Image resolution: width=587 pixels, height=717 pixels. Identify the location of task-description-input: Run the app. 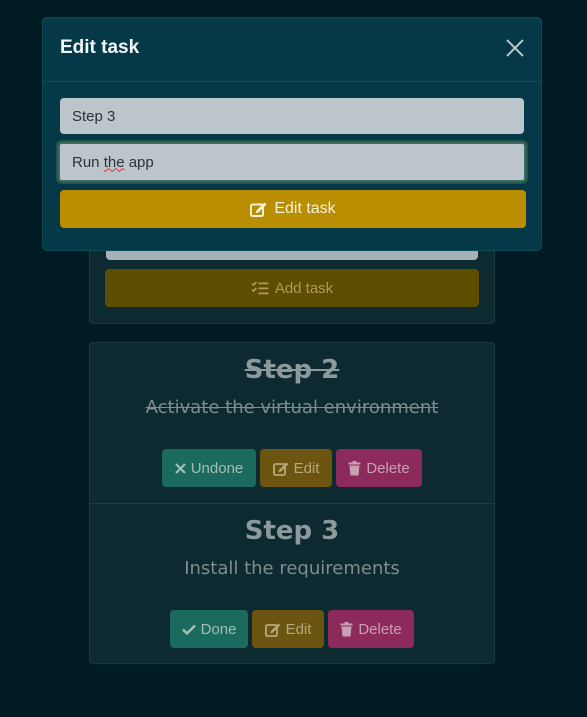
(292, 162).